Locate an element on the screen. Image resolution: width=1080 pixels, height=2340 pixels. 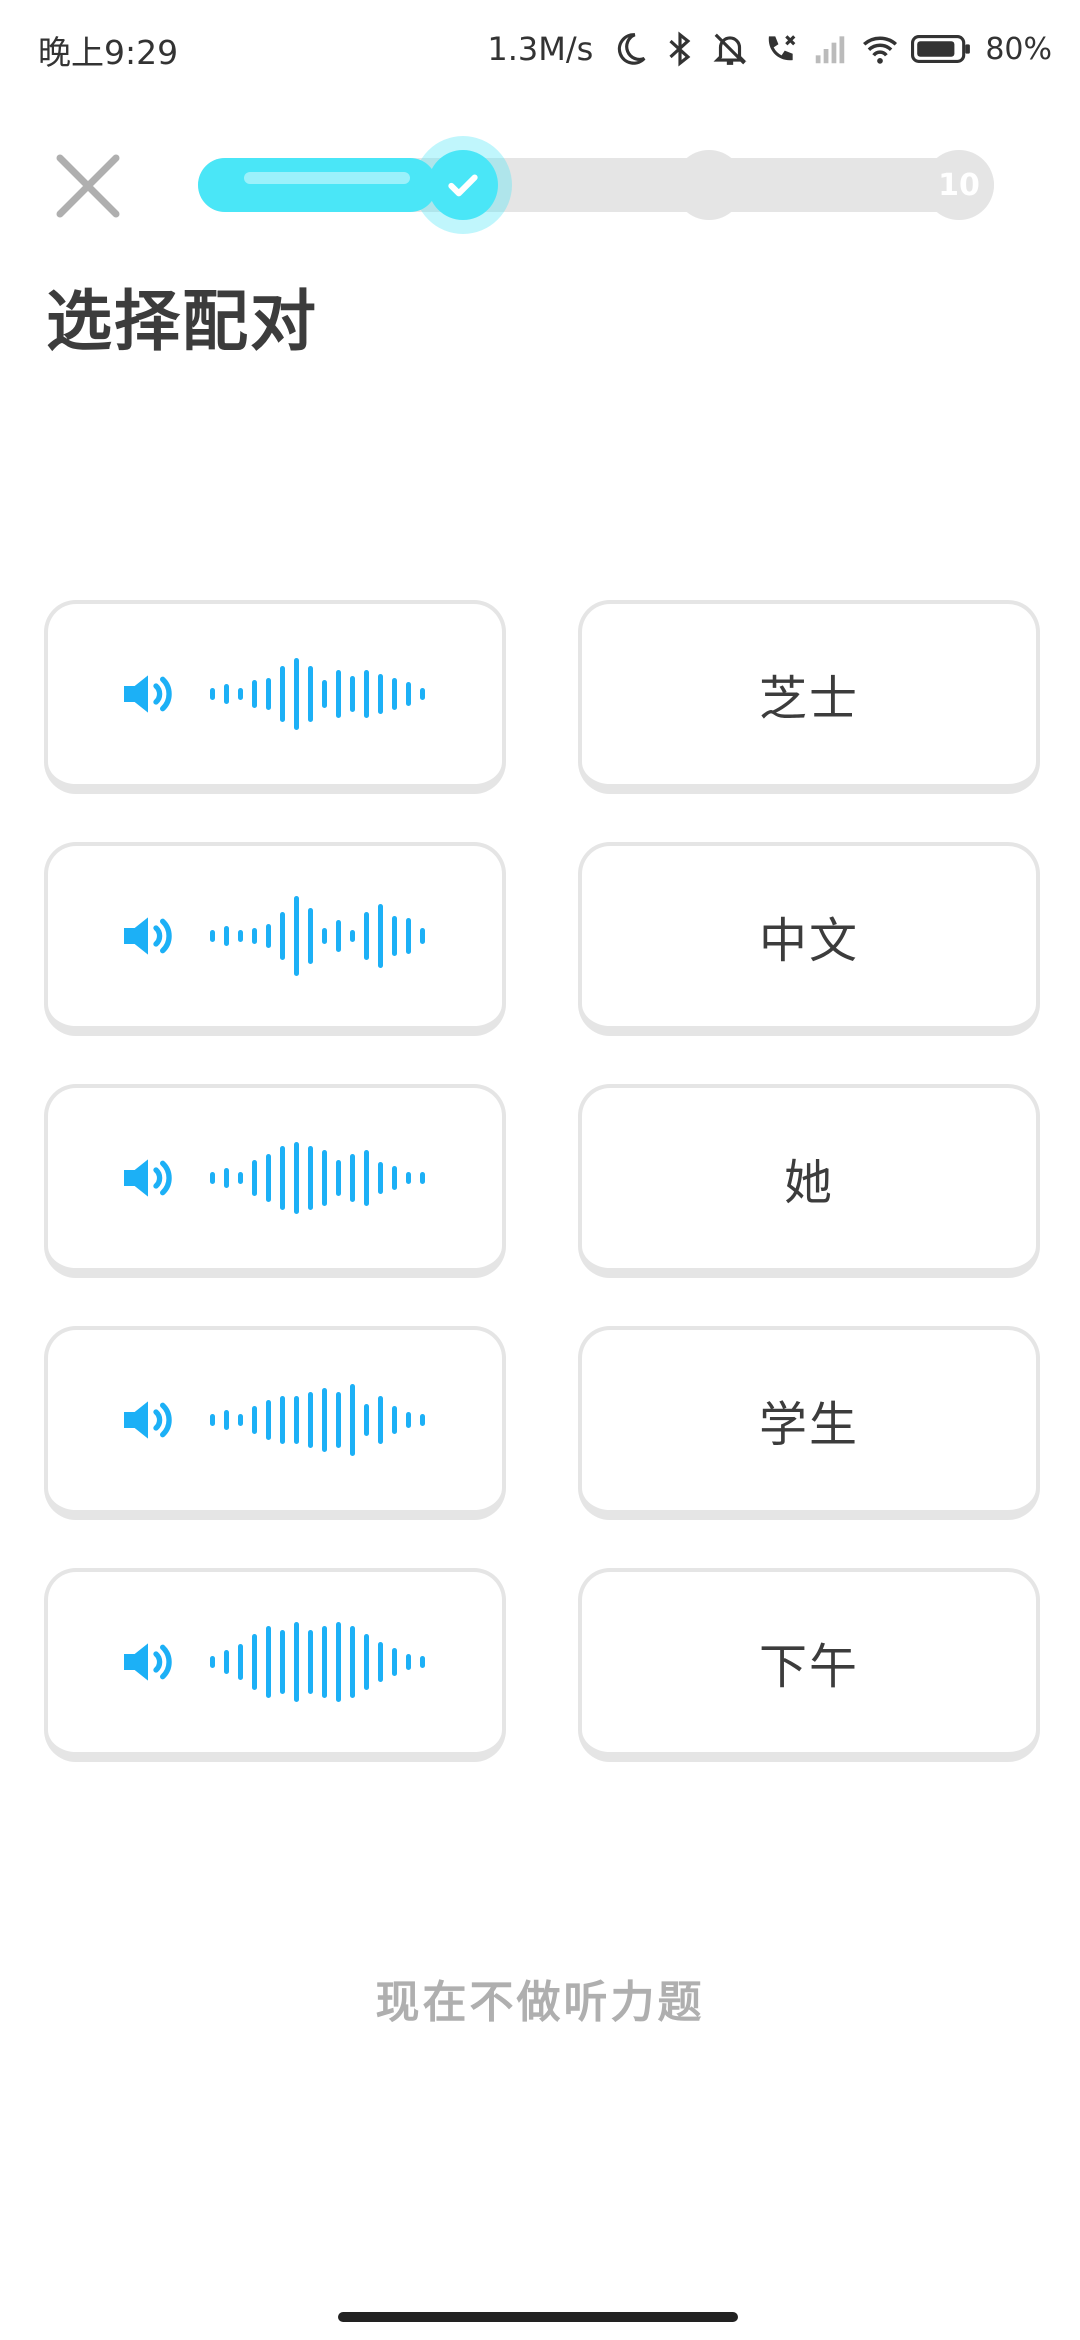
check-icon is located at coordinates (463, 185).